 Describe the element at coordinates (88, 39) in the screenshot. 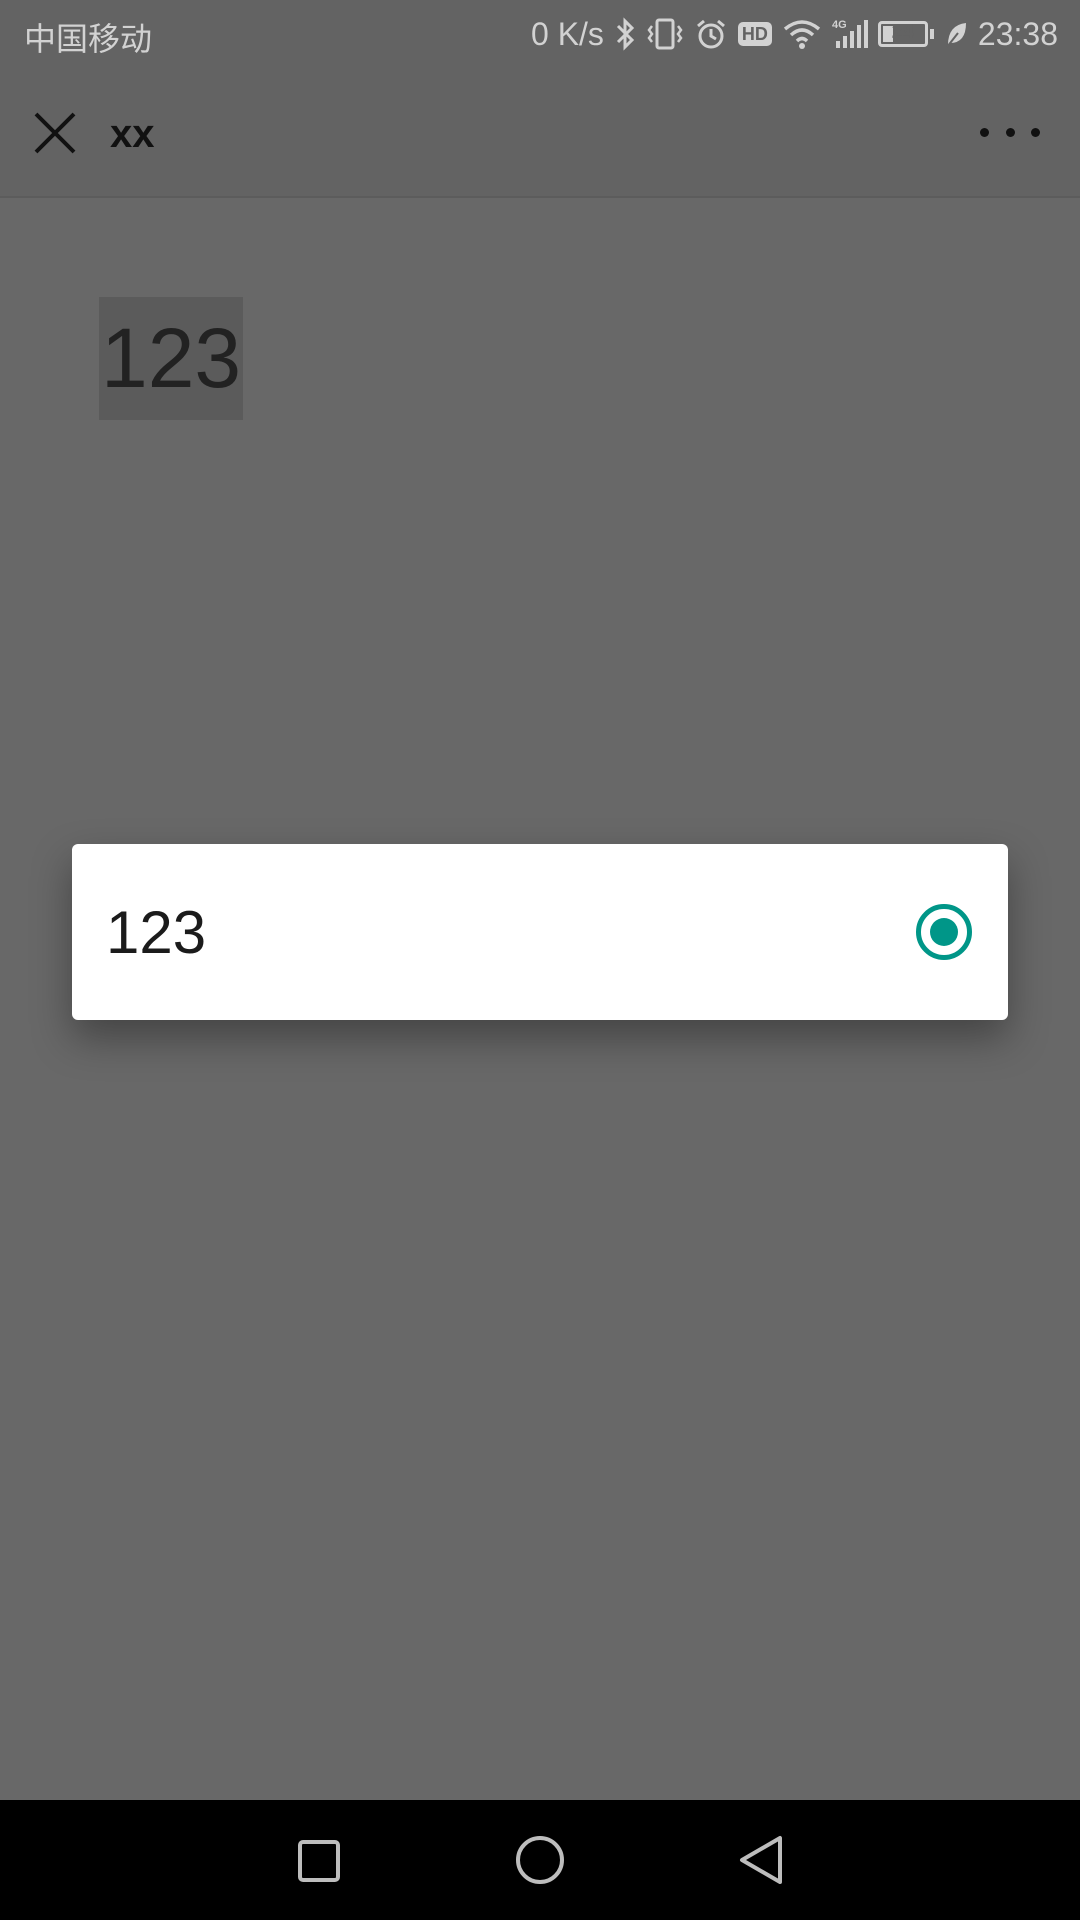

I see `carrier-name: 中国移动` at that location.